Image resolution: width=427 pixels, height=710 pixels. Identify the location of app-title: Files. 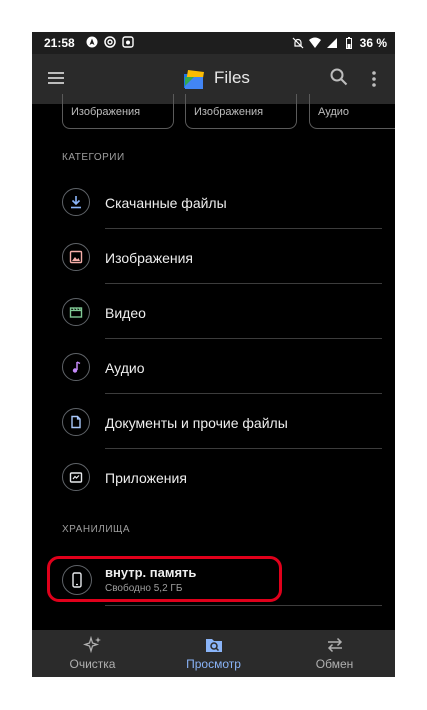
(232, 77).